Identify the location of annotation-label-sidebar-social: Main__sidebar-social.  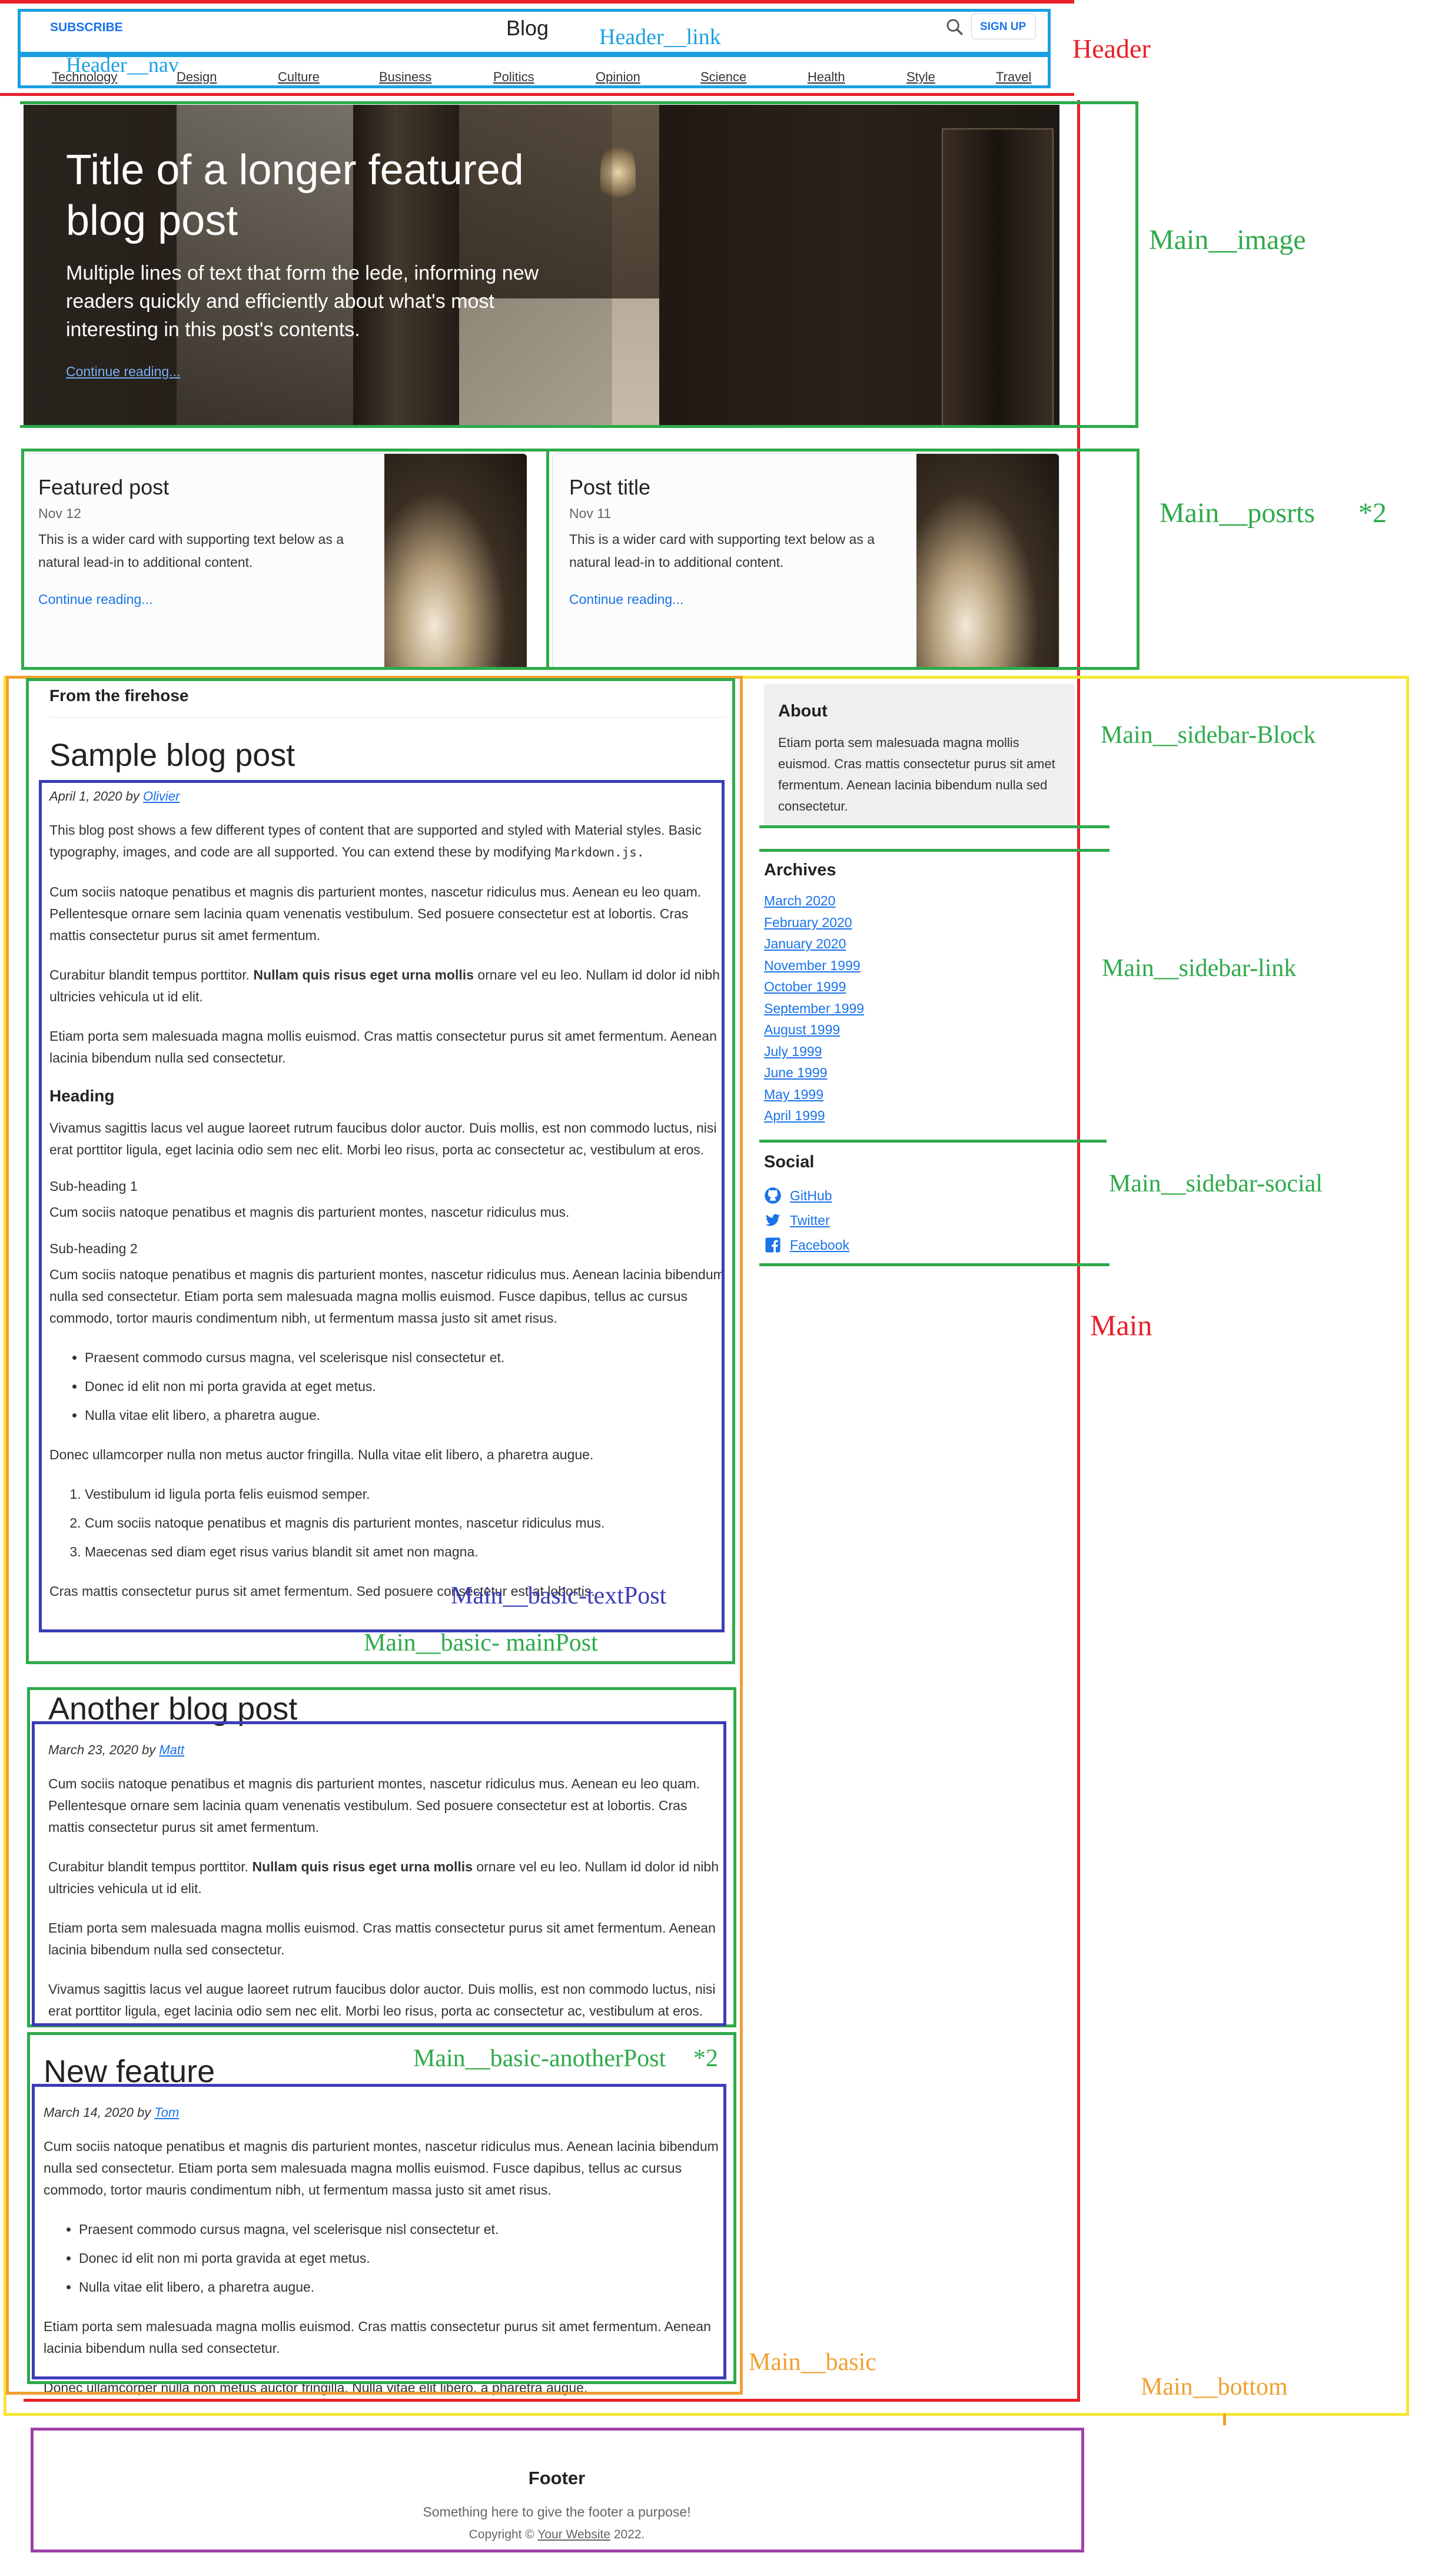
(1216, 1183).